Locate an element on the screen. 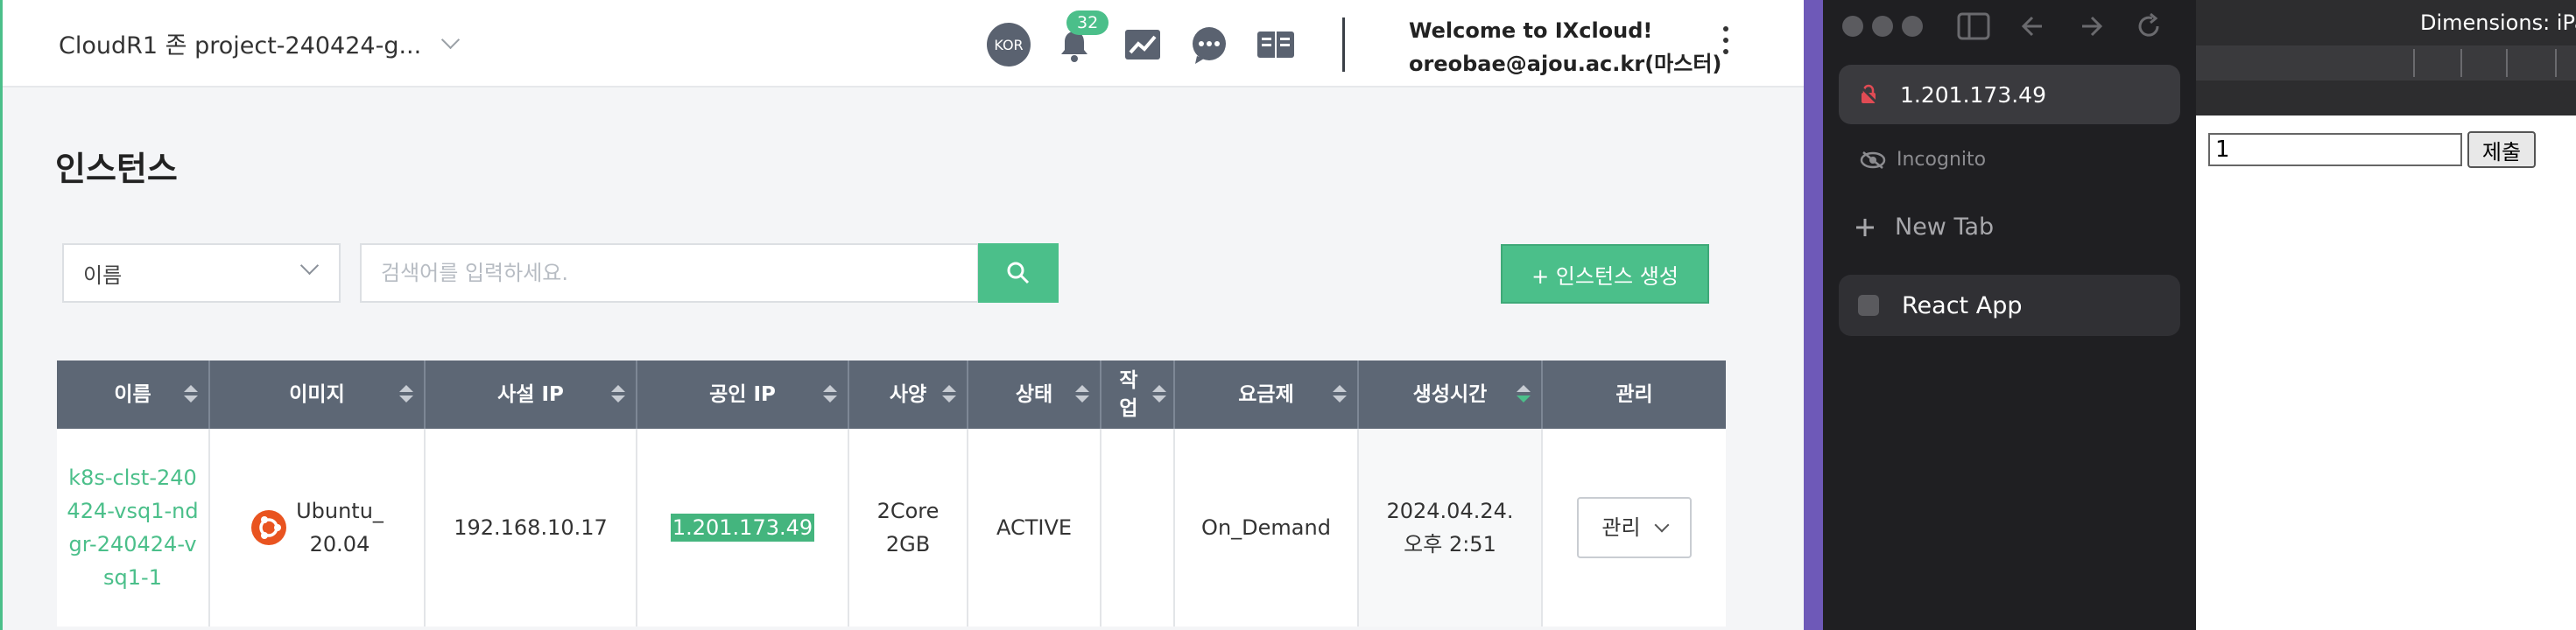 The width and height of the screenshot is (2576, 630). incognito-indicator: Incognito is located at coordinates (1923, 160).